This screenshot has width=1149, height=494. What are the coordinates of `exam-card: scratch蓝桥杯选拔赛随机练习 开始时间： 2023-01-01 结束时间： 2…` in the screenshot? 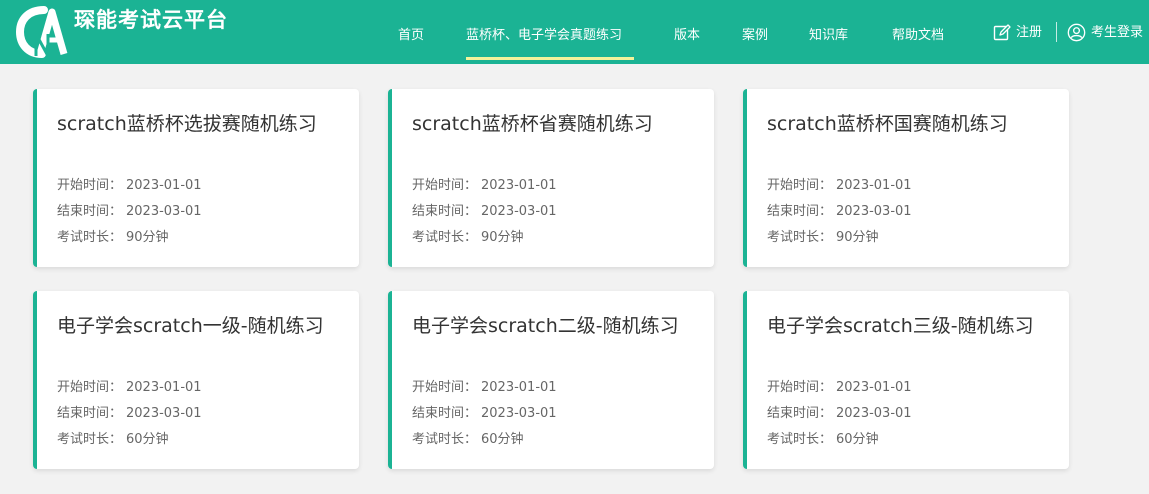 It's located at (196, 178).